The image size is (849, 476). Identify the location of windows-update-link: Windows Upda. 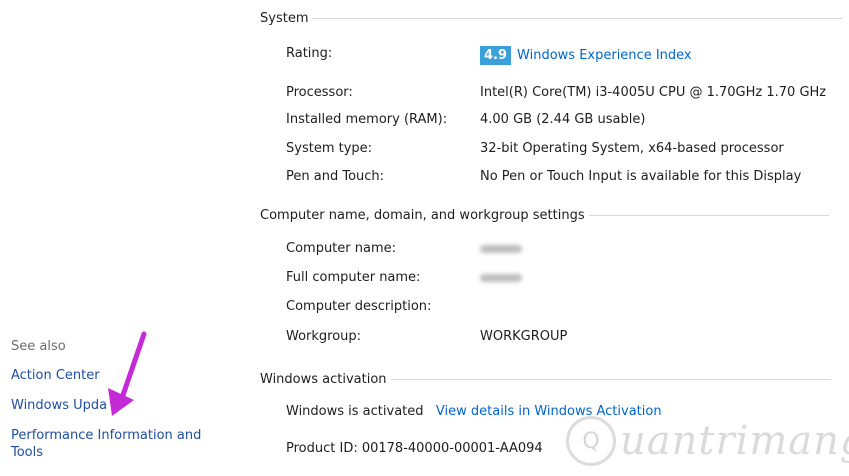
(59, 405).